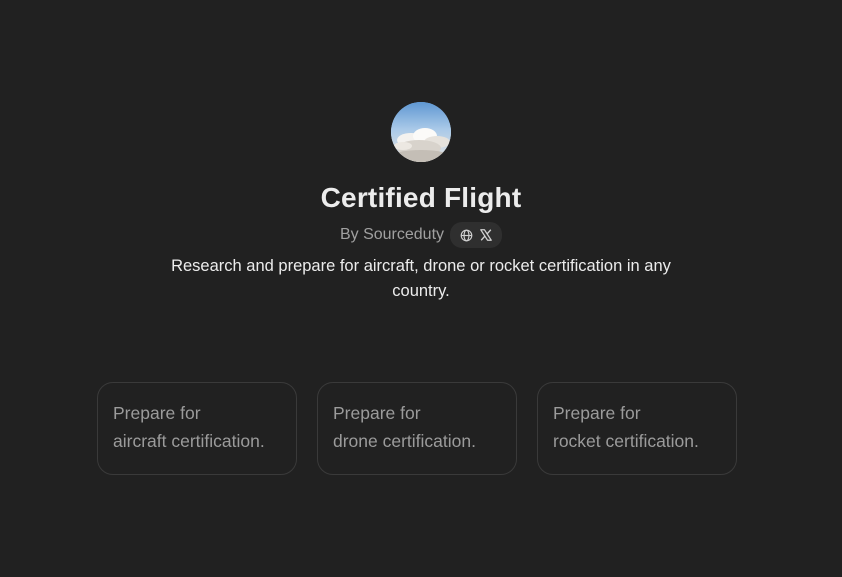 The width and height of the screenshot is (842, 577). Describe the element at coordinates (626, 441) in the screenshot. I see `starter-line: rocket certification.` at that location.